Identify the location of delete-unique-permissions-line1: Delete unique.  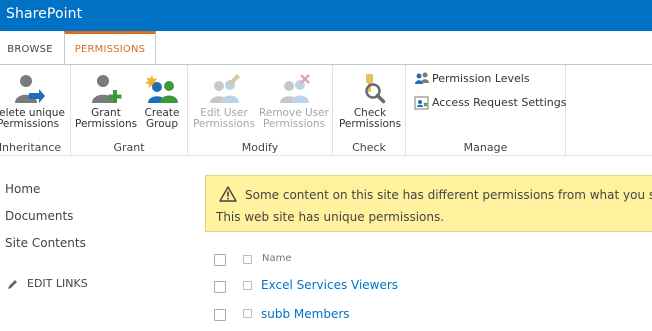
(32, 113).